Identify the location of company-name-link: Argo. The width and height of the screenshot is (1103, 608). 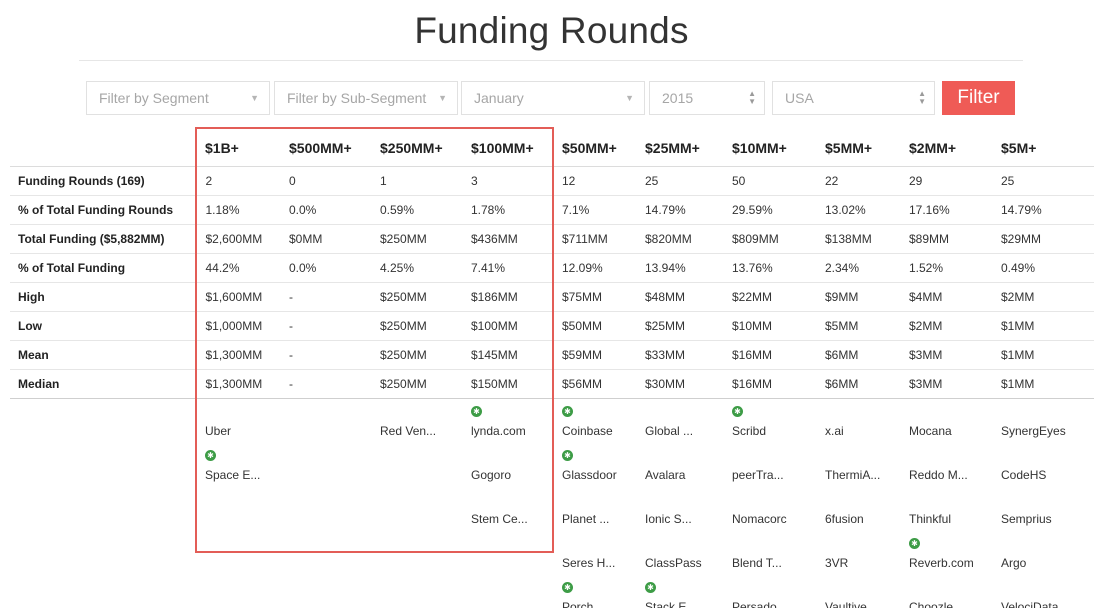
(1044, 563).